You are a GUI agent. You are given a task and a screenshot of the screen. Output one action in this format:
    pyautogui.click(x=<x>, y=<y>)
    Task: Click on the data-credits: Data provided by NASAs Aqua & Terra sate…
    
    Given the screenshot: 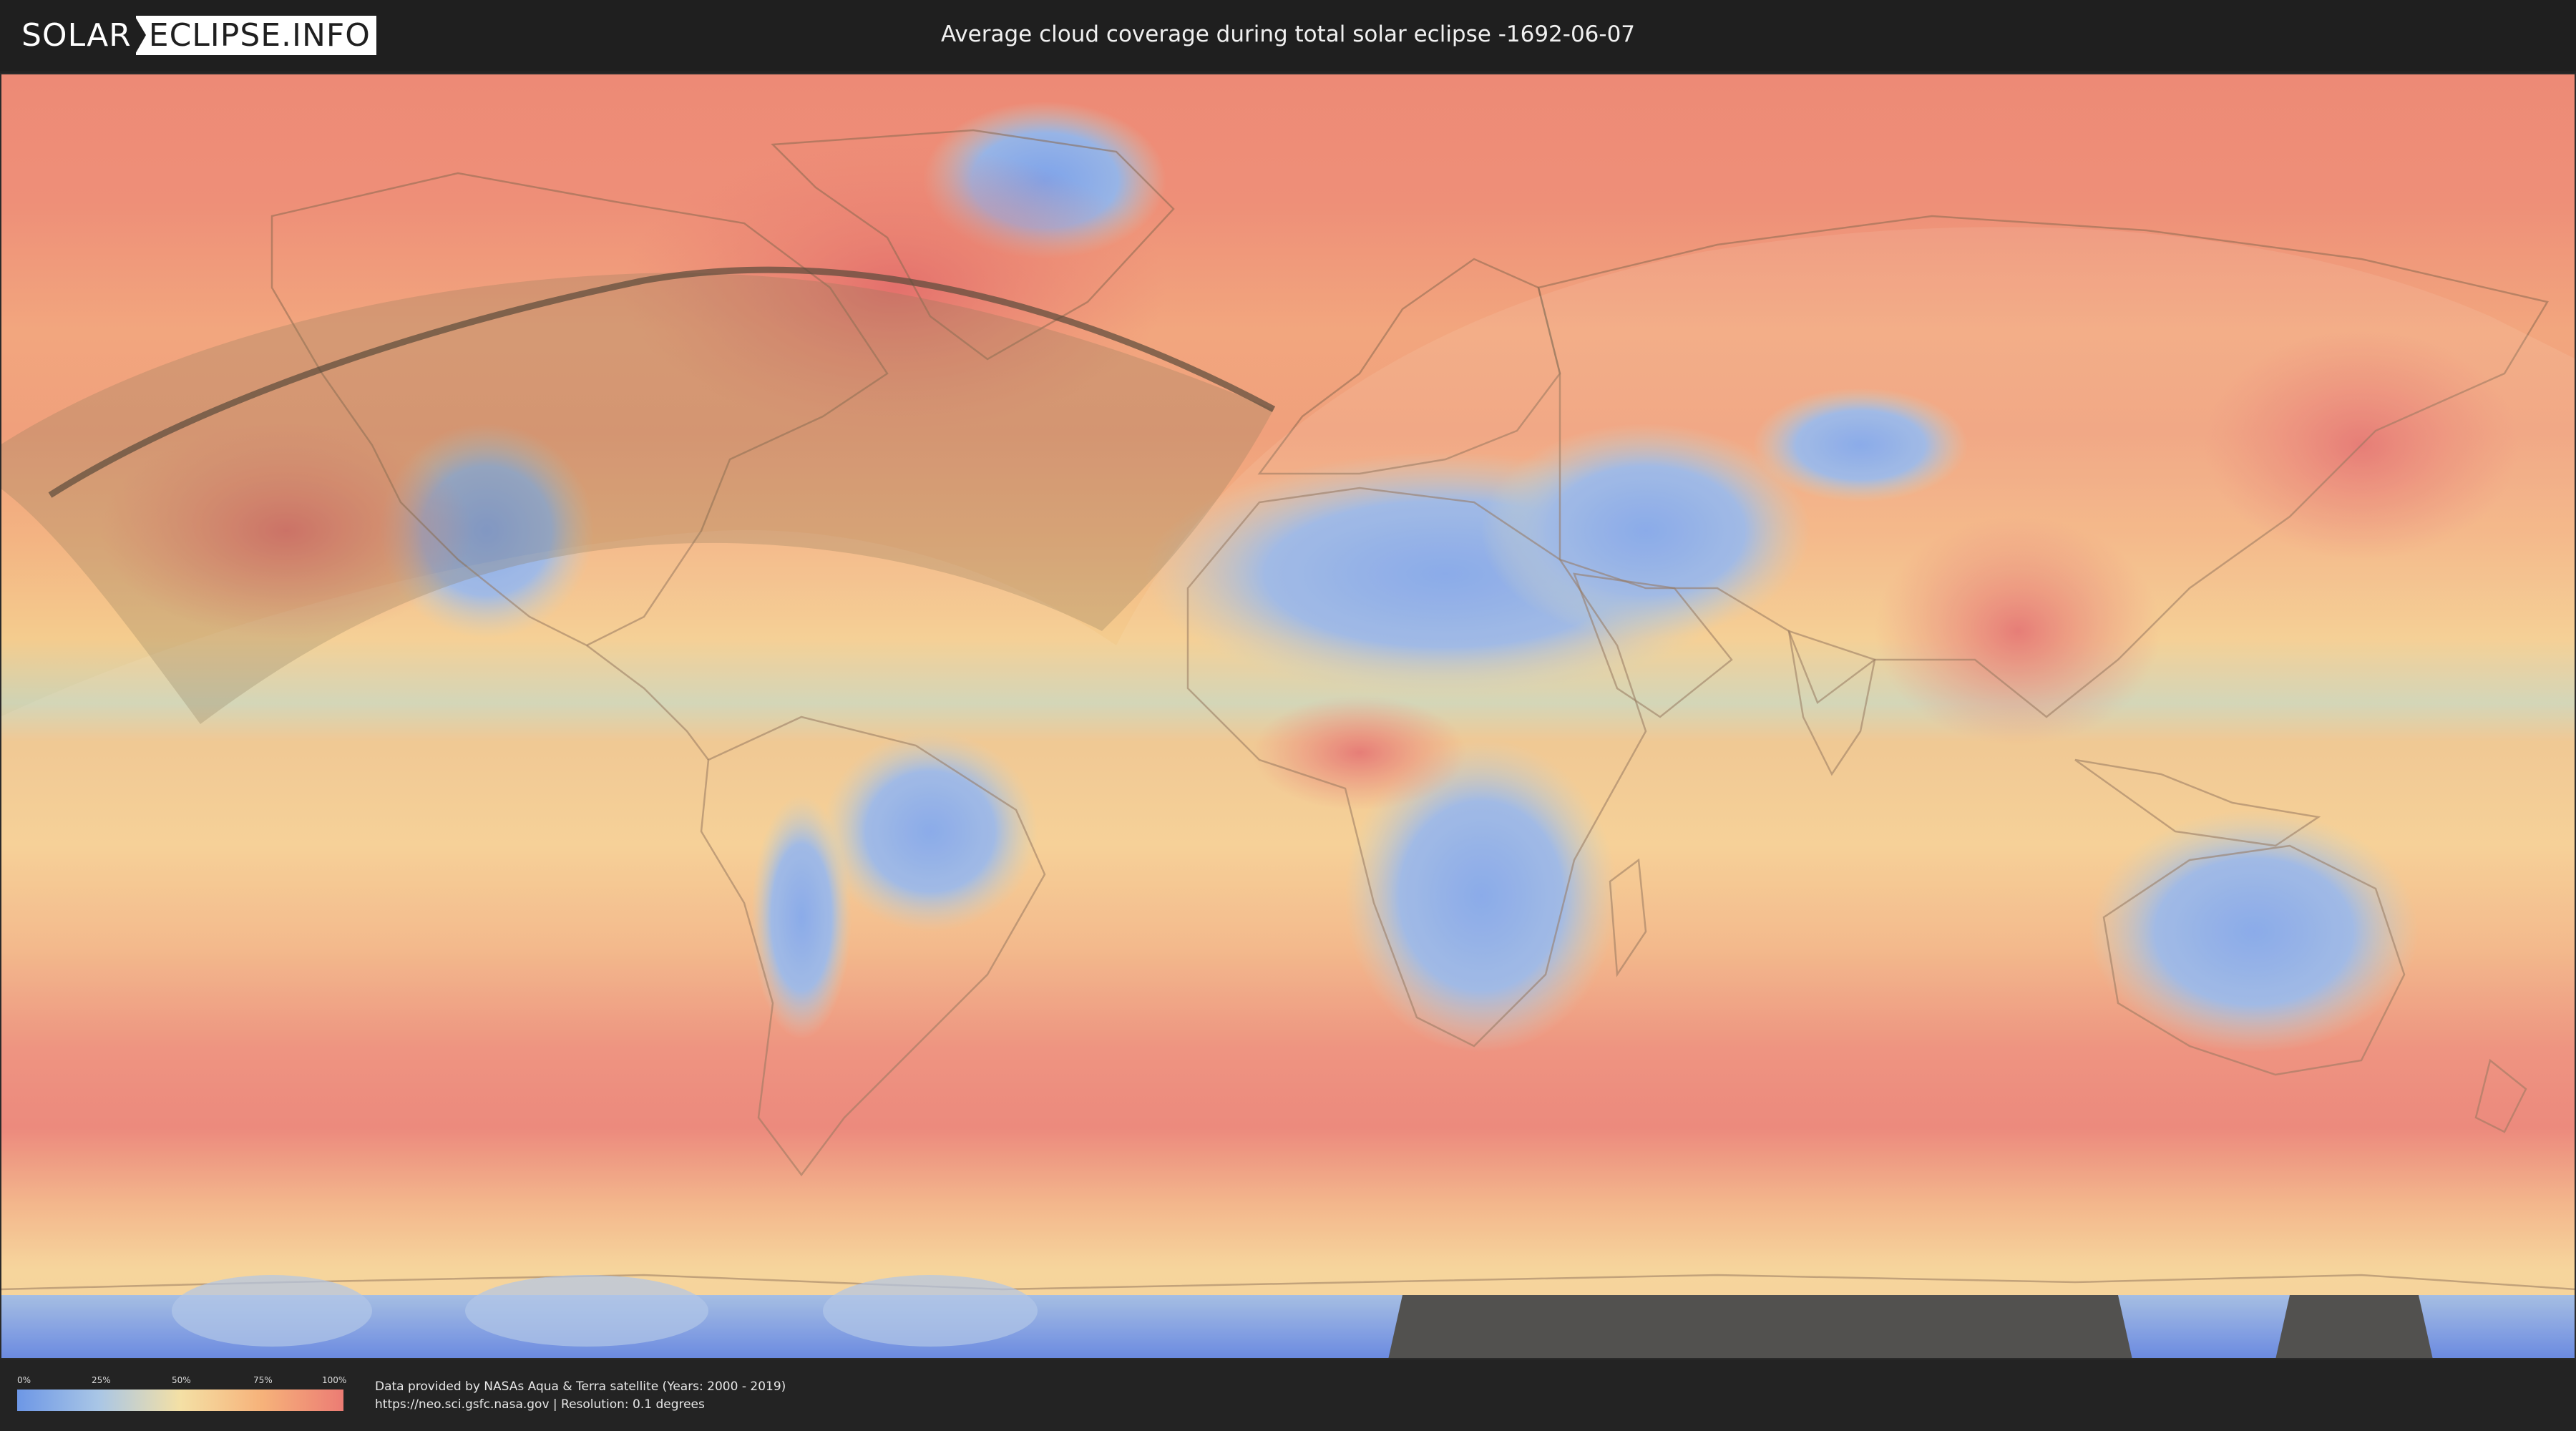 What is the action you would take?
    pyautogui.click(x=580, y=1396)
    